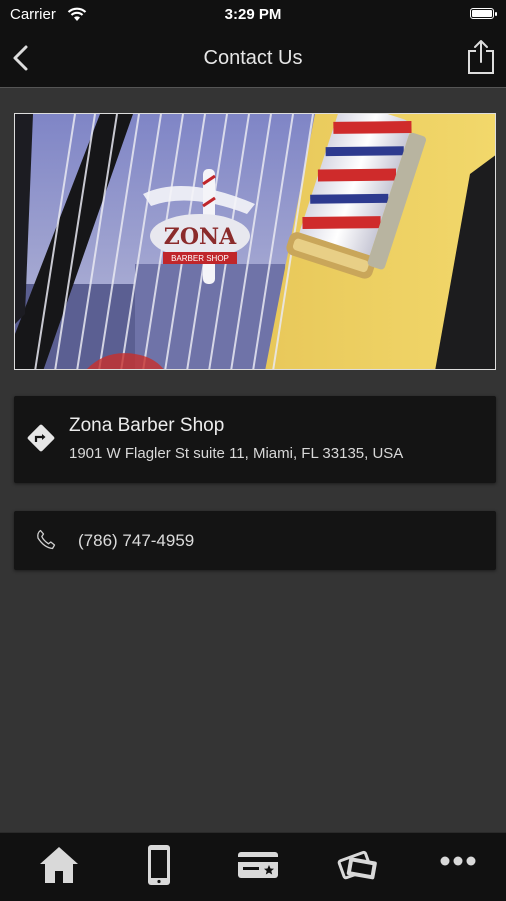  I want to click on phone-icon, so click(46, 539).